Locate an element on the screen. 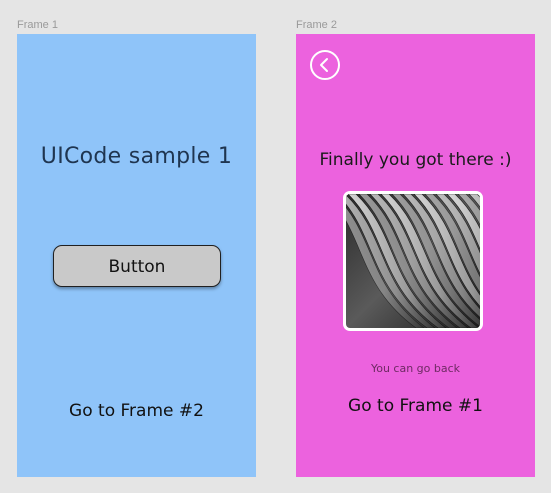 The width and height of the screenshot is (551, 493). frame-2-heading: Finally you got there :) is located at coordinates (415, 160).